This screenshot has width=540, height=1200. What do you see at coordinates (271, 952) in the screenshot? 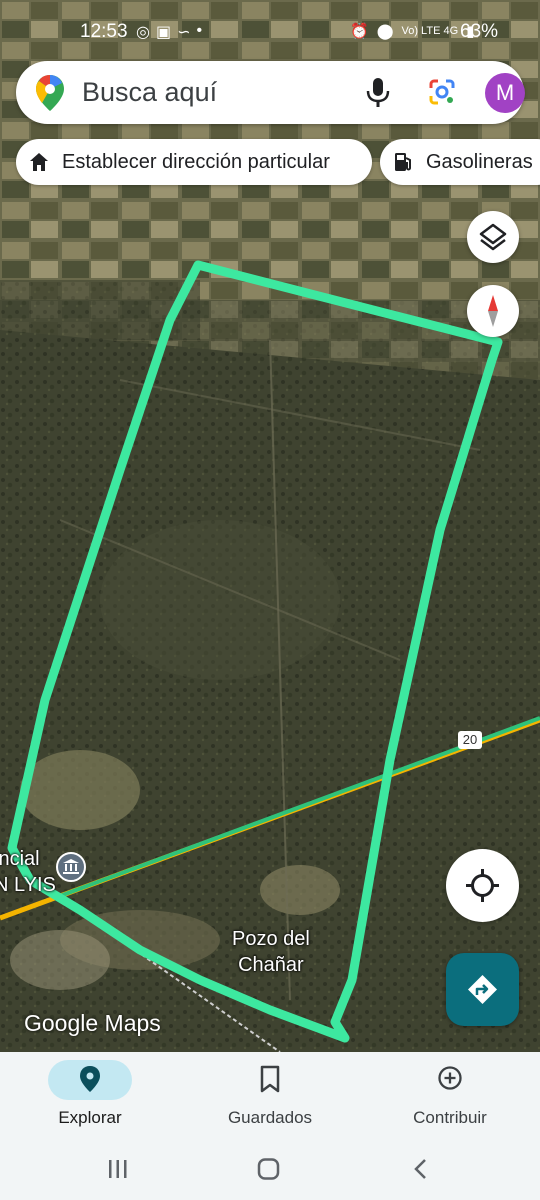
I see `place-label-pozo-del-chanar: Pozo del Chañar` at bounding box center [271, 952].